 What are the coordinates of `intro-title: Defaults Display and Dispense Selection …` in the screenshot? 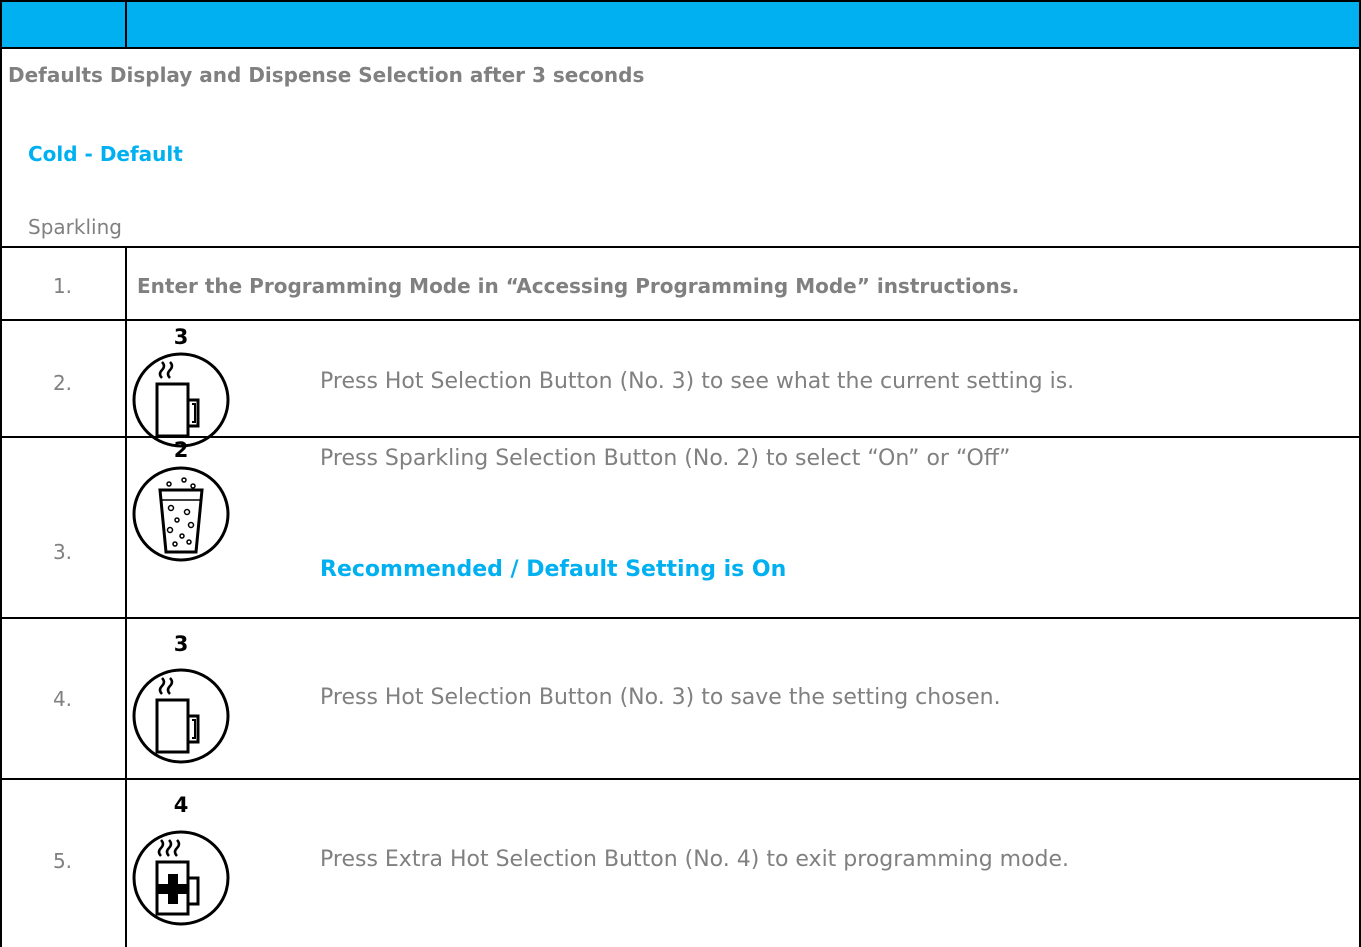 It's located at (326, 75).